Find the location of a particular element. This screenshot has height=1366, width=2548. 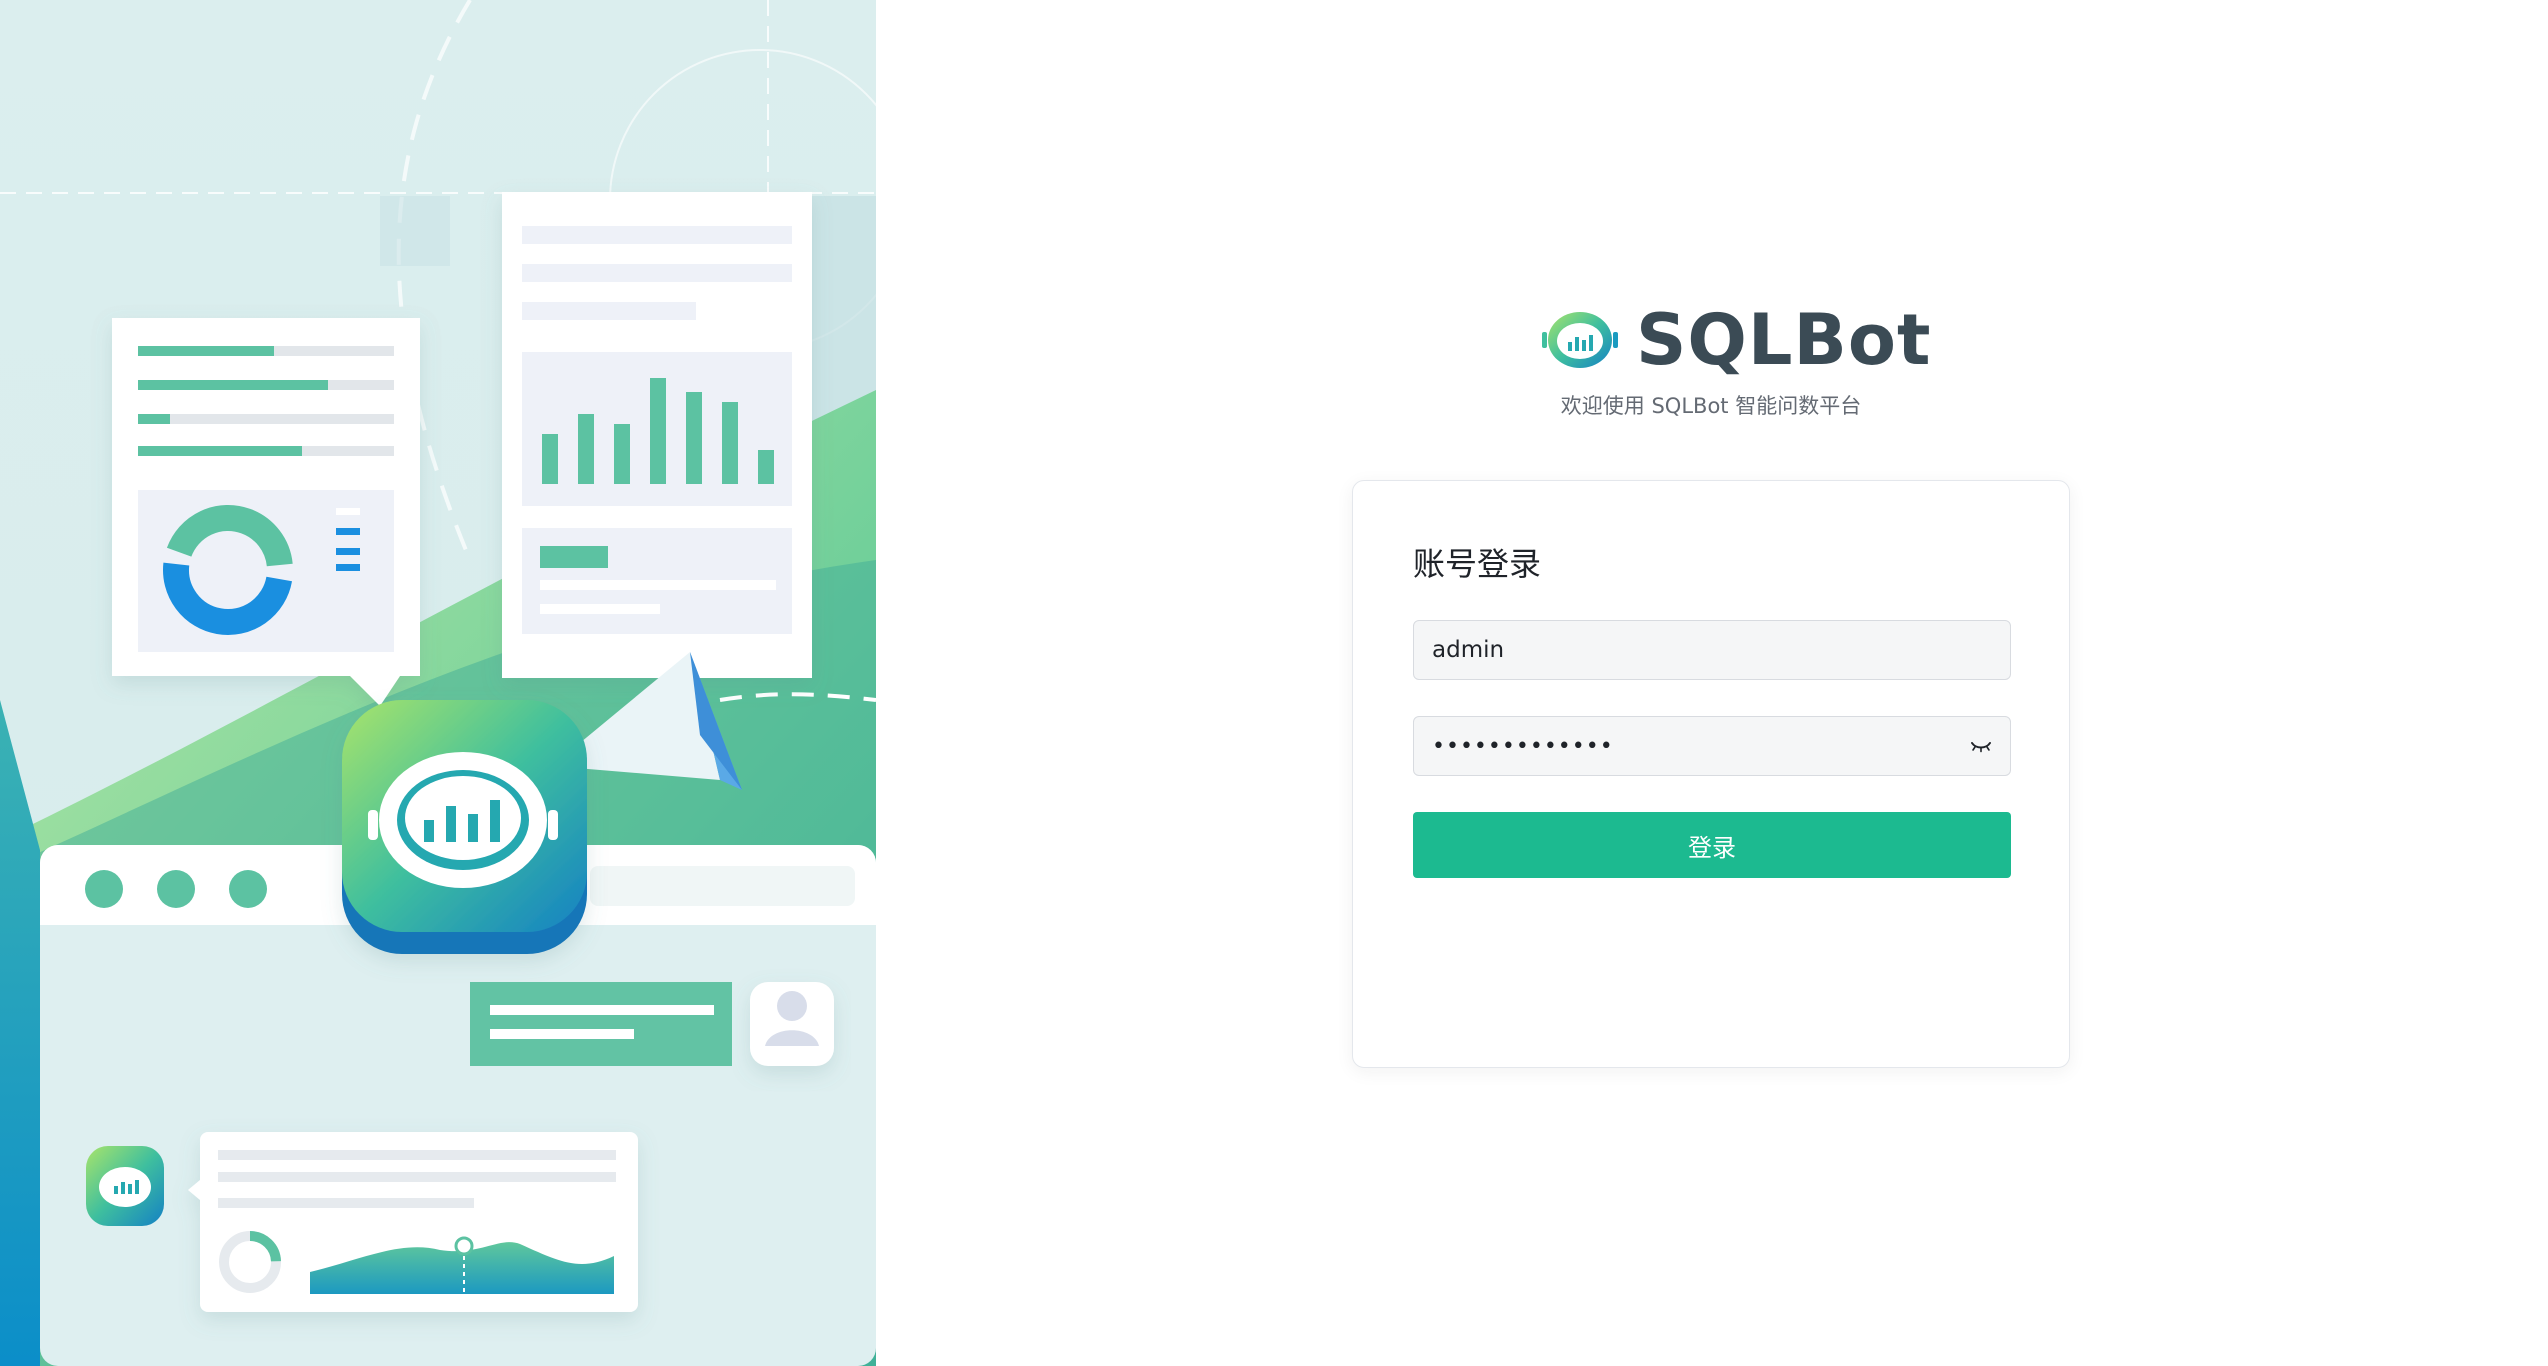

login-button: 登录 is located at coordinates (1712, 845).